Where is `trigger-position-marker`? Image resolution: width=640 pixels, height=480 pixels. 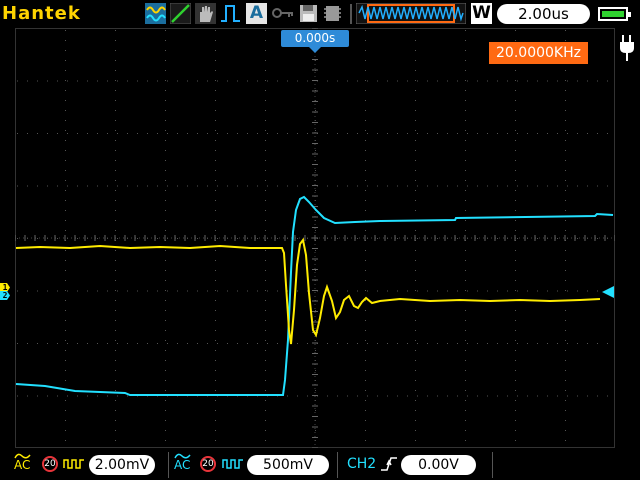
trigger-position-marker is located at coordinates (315, 50).